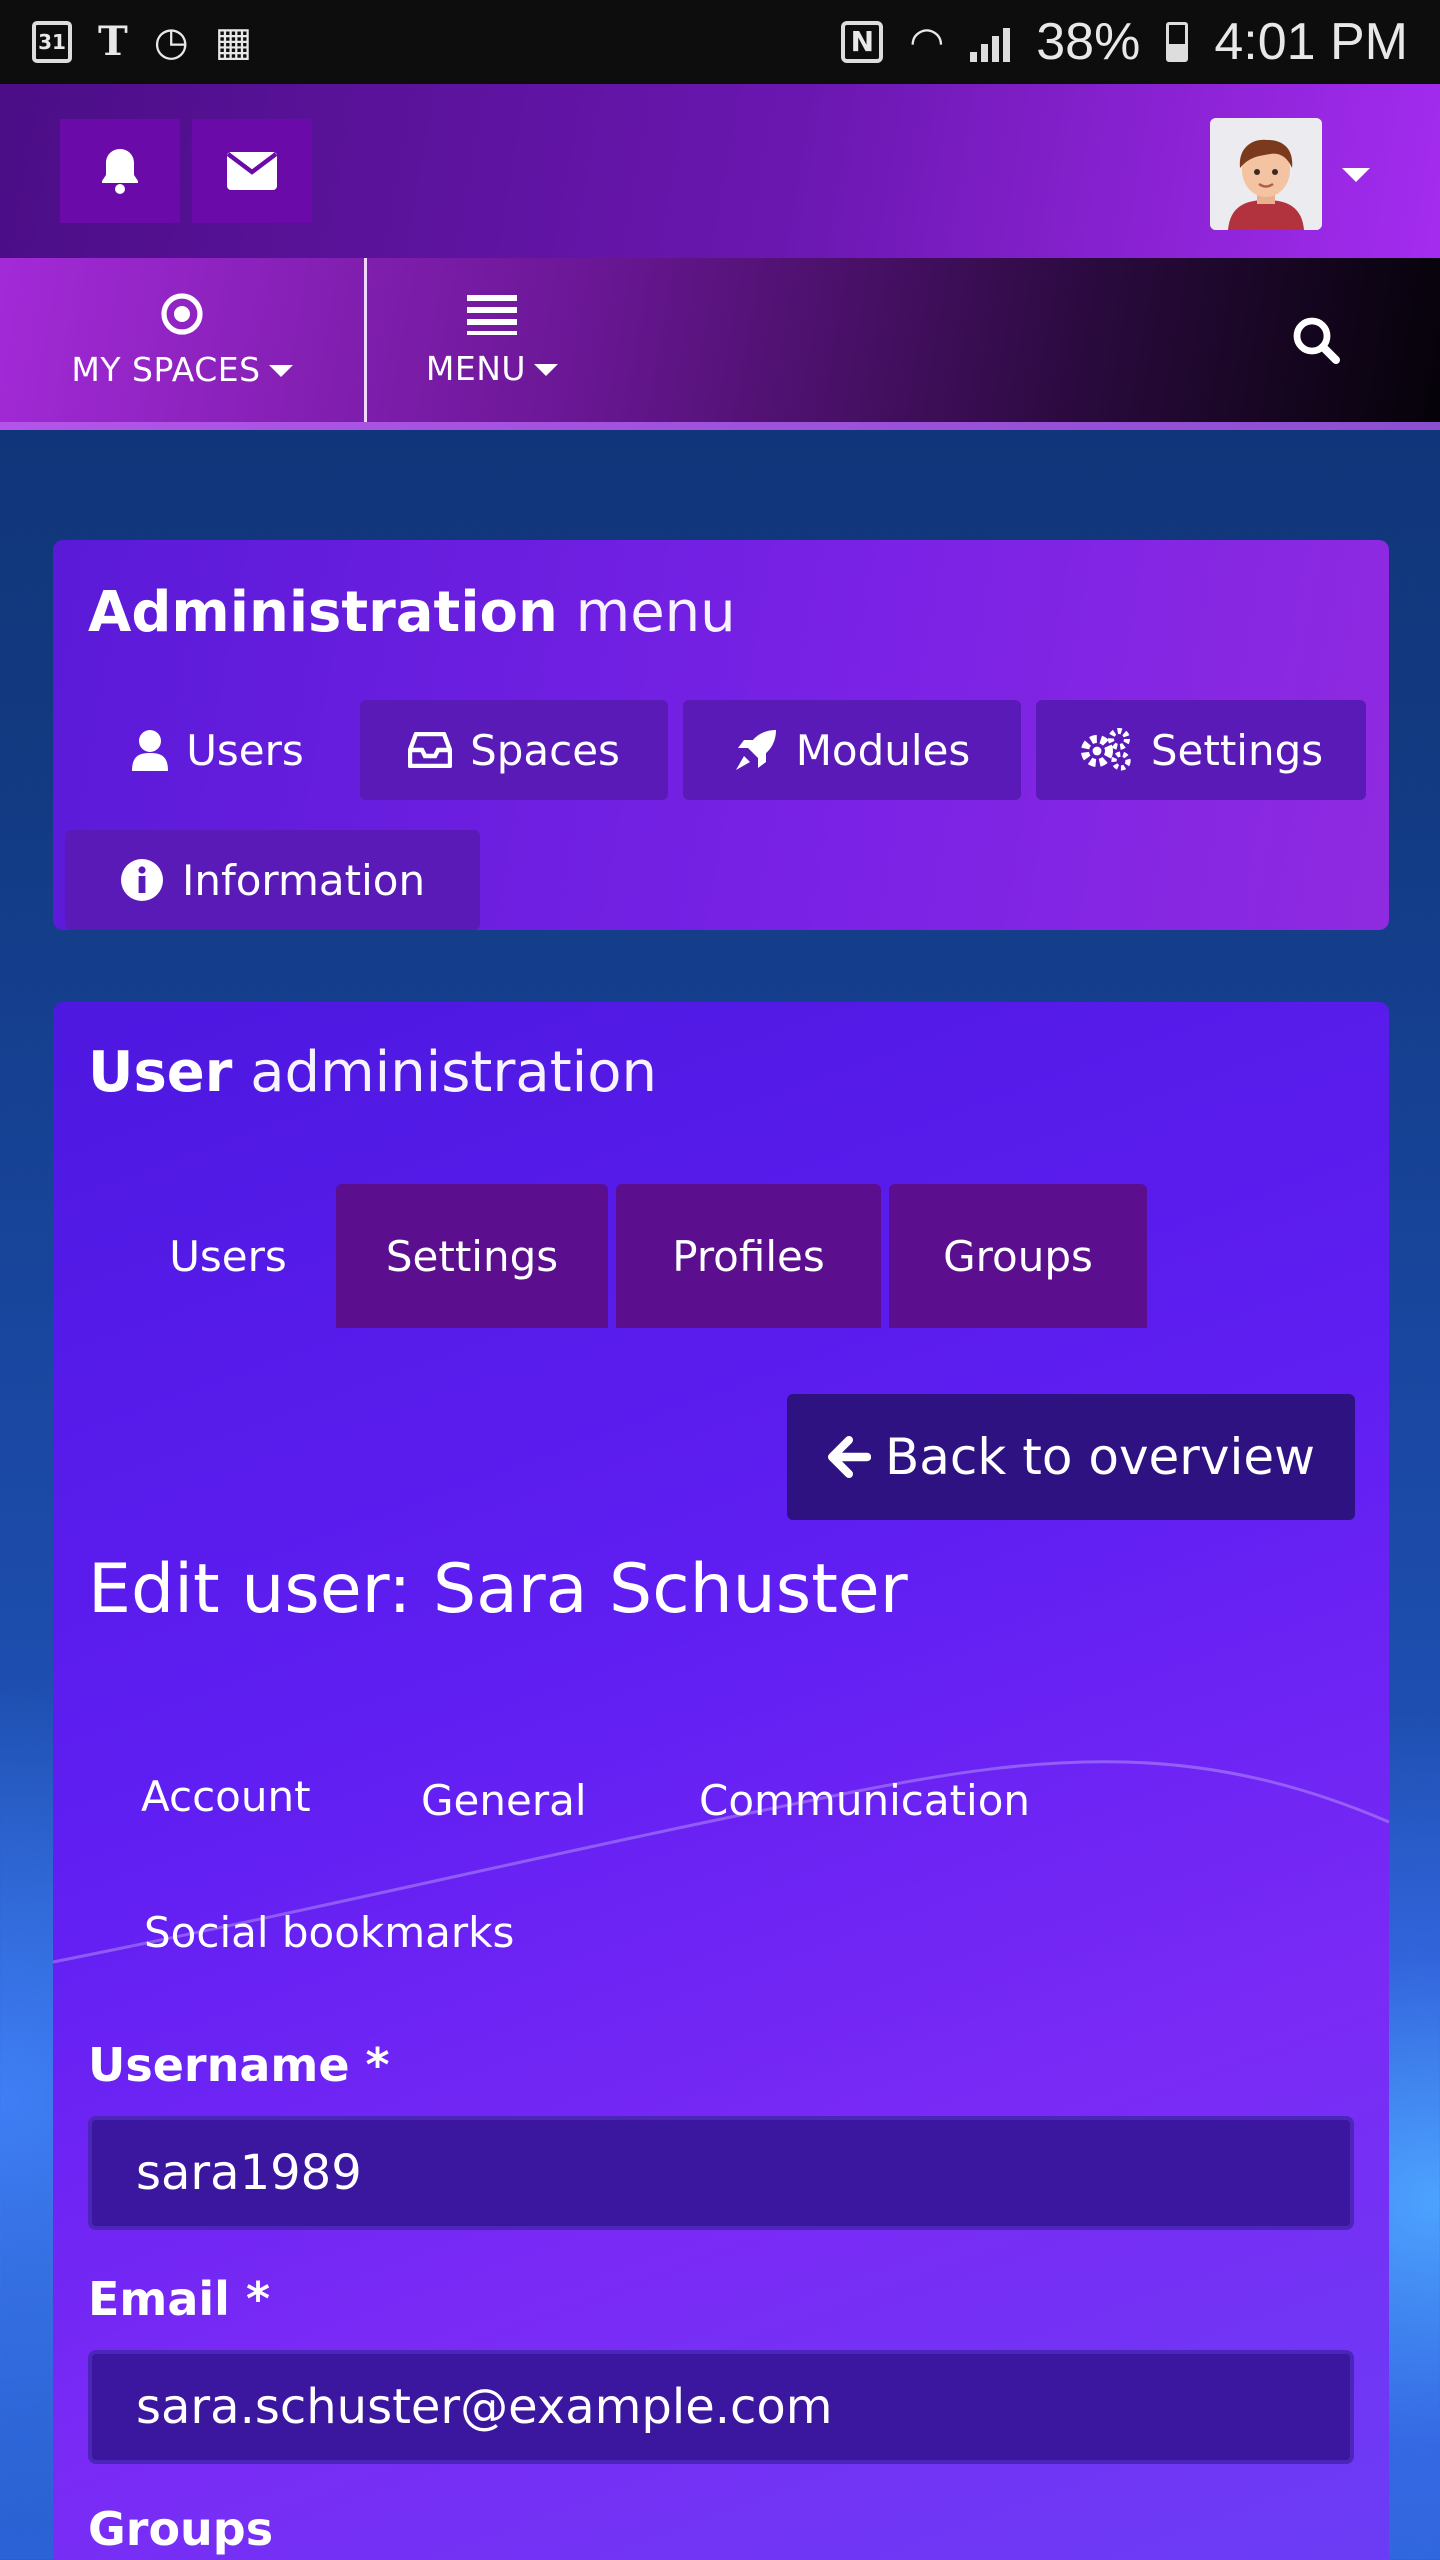  I want to click on admin-menu-modules: Modules, so click(852, 750).